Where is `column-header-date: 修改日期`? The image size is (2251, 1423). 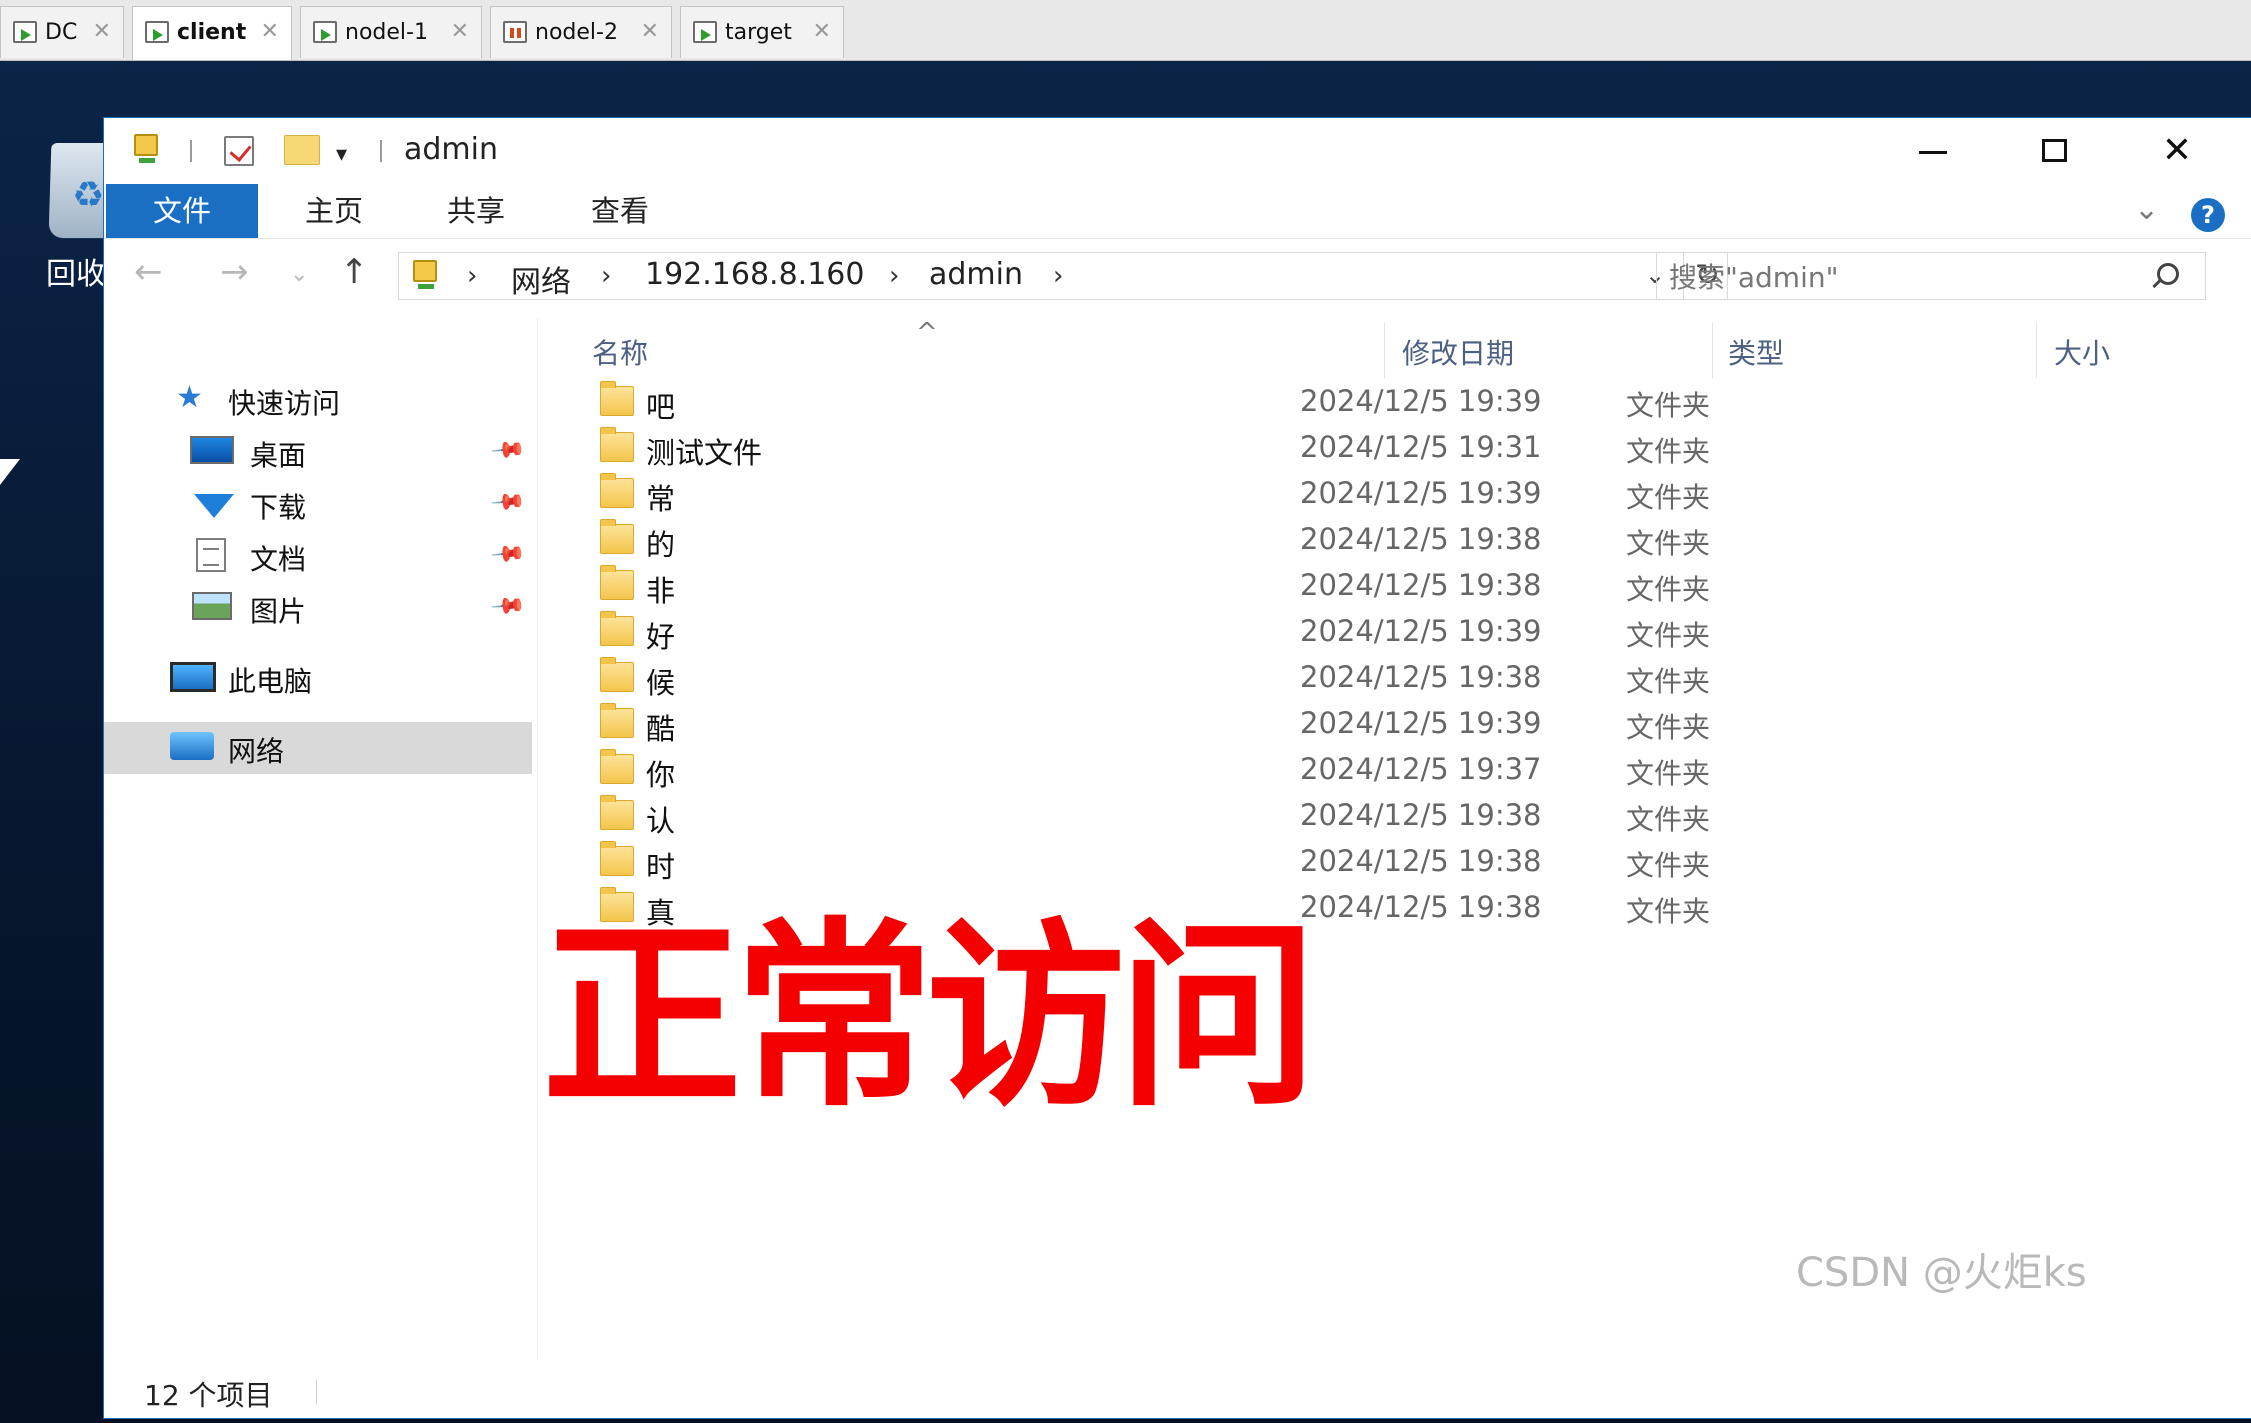 column-header-date: 修改日期 is located at coordinates (1458, 352).